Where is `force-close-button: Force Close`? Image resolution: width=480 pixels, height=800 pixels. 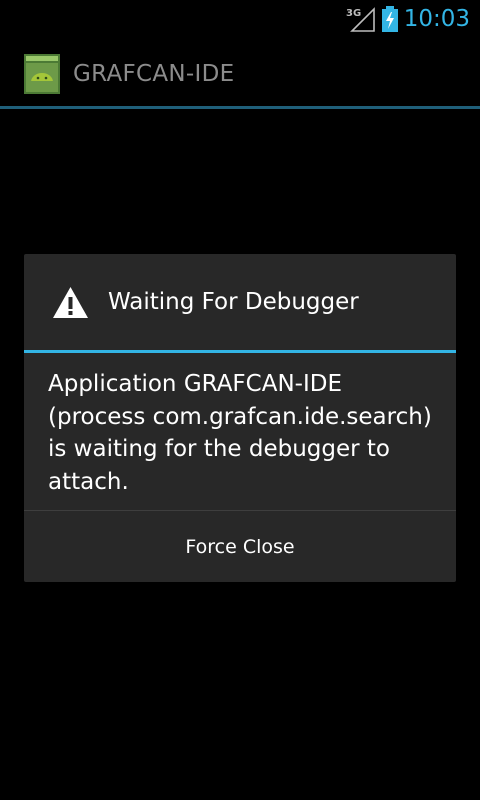 force-close-button: Force Close is located at coordinates (240, 546).